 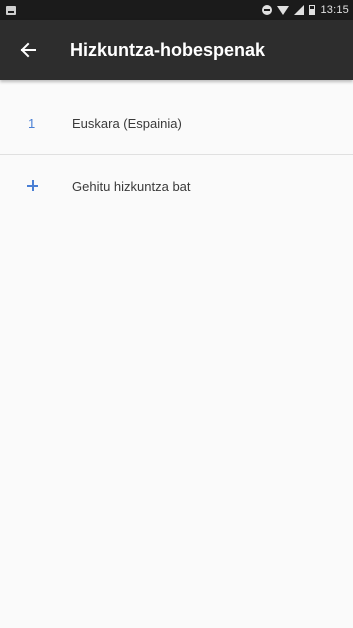 I want to click on toolbar: Hizkuntza-hobespenak, so click(x=176, y=50).